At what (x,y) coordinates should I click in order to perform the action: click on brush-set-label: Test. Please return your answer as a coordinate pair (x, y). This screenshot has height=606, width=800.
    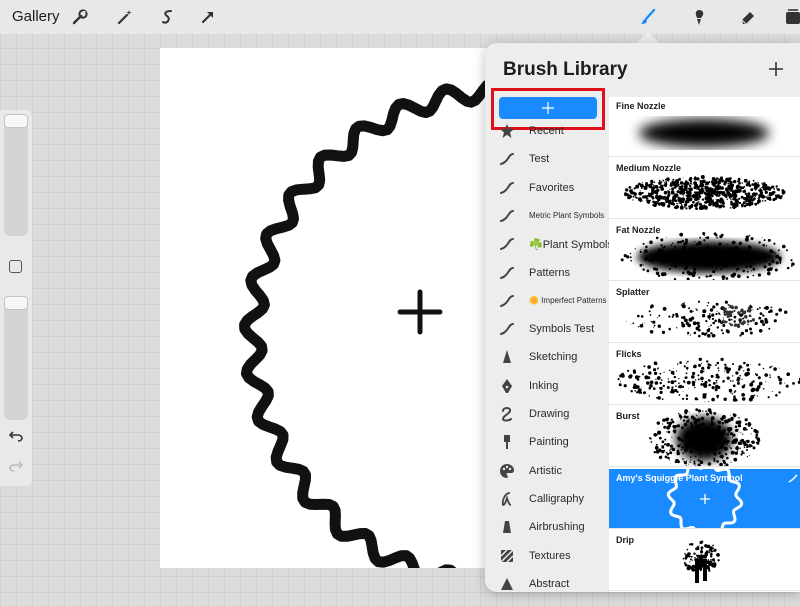
    Looking at the image, I should click on (539, 159).